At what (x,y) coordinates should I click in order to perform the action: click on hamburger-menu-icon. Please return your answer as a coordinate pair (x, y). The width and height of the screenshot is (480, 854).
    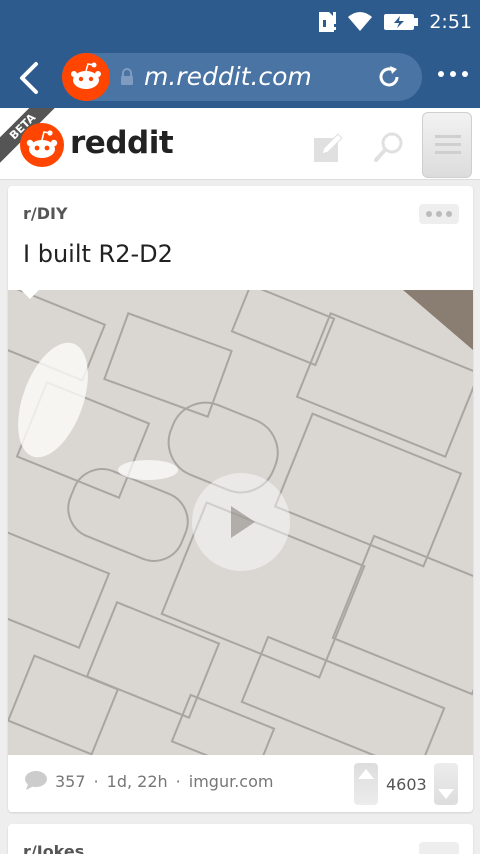
    Looking at the image, I should click on (447, 145).